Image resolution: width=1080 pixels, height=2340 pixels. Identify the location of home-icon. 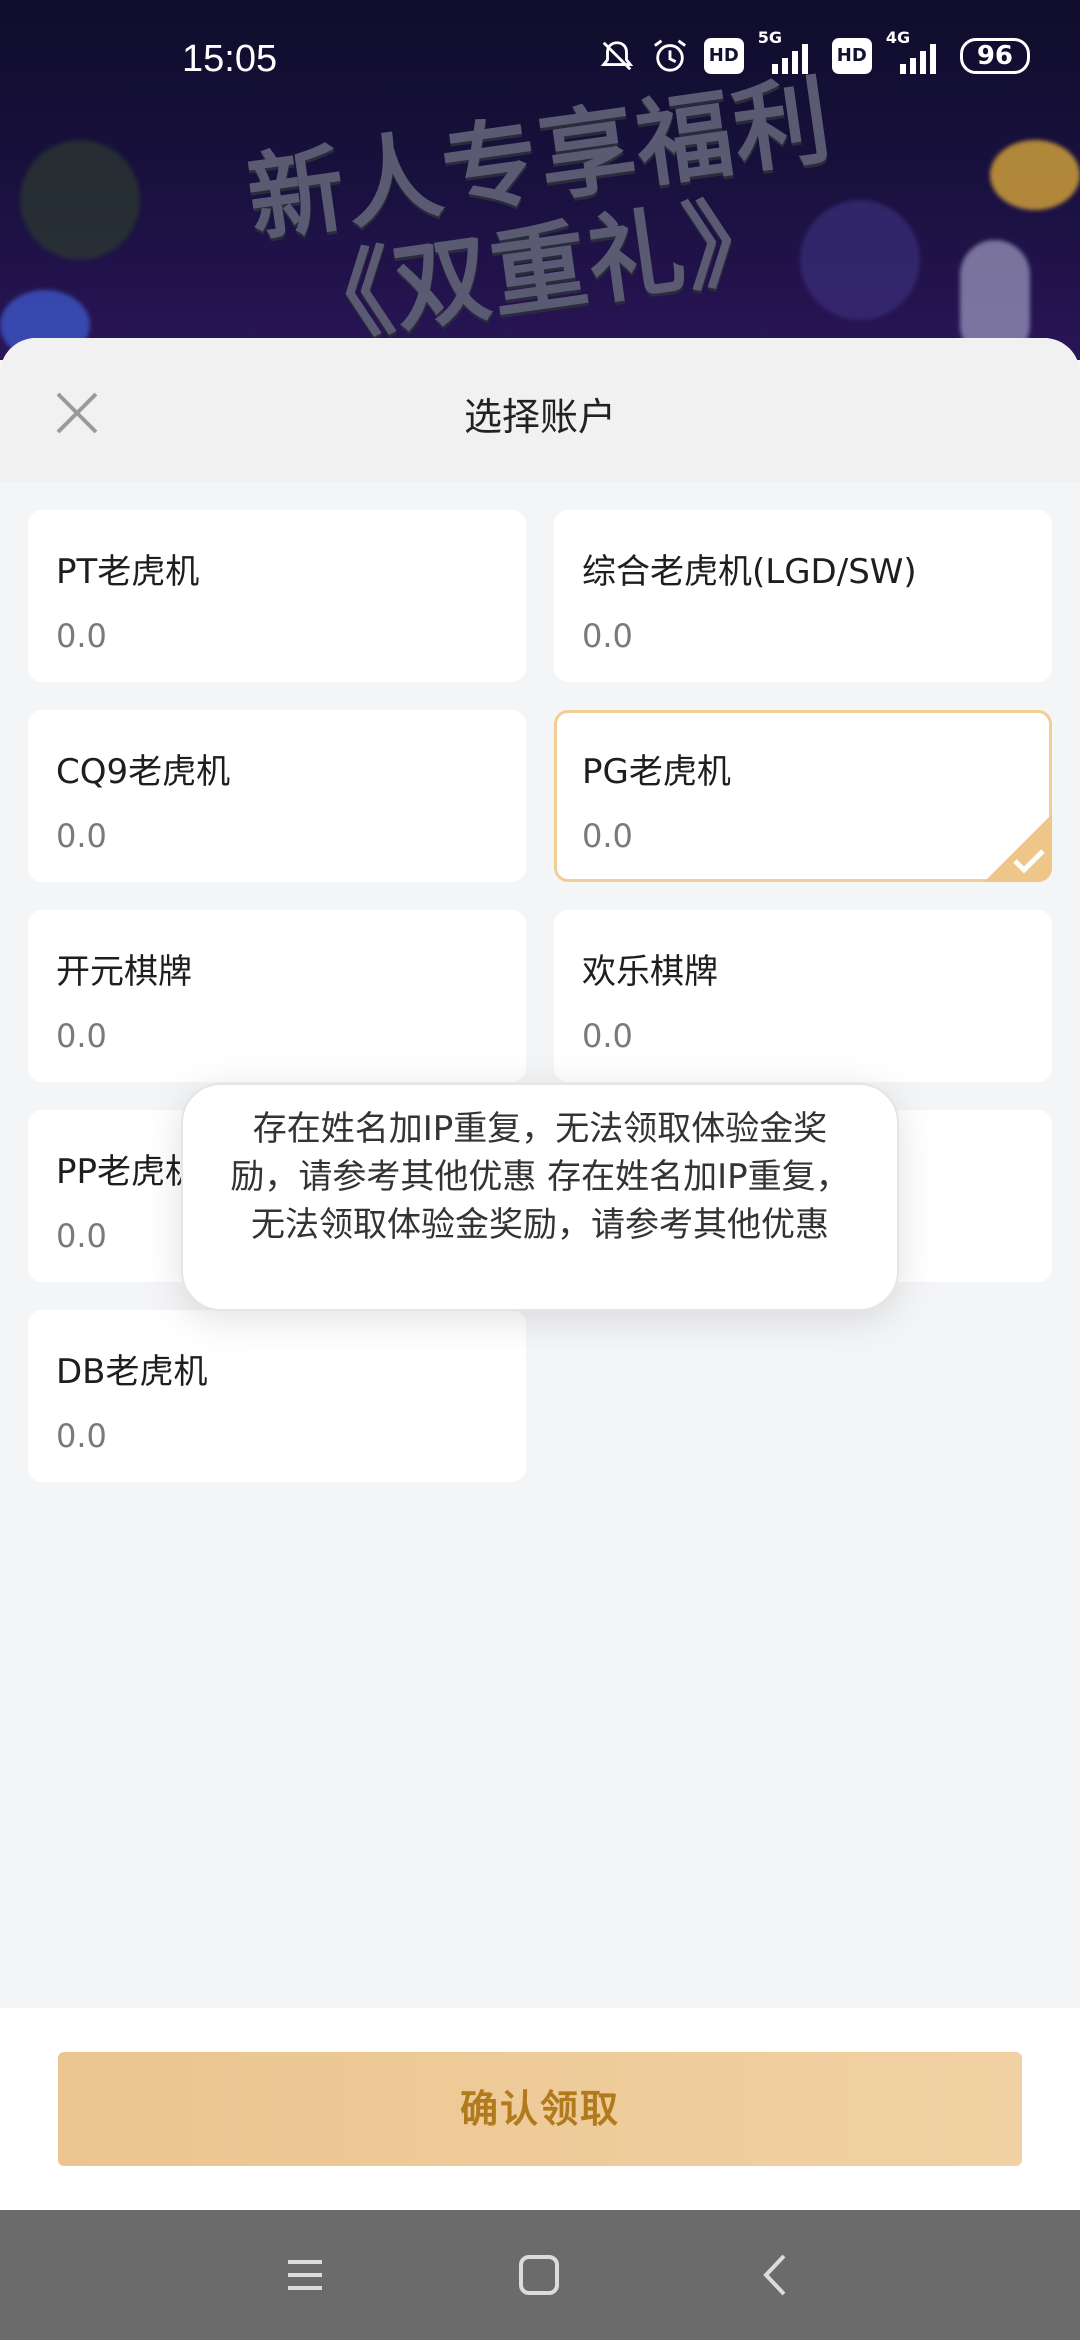
(539, 2275).